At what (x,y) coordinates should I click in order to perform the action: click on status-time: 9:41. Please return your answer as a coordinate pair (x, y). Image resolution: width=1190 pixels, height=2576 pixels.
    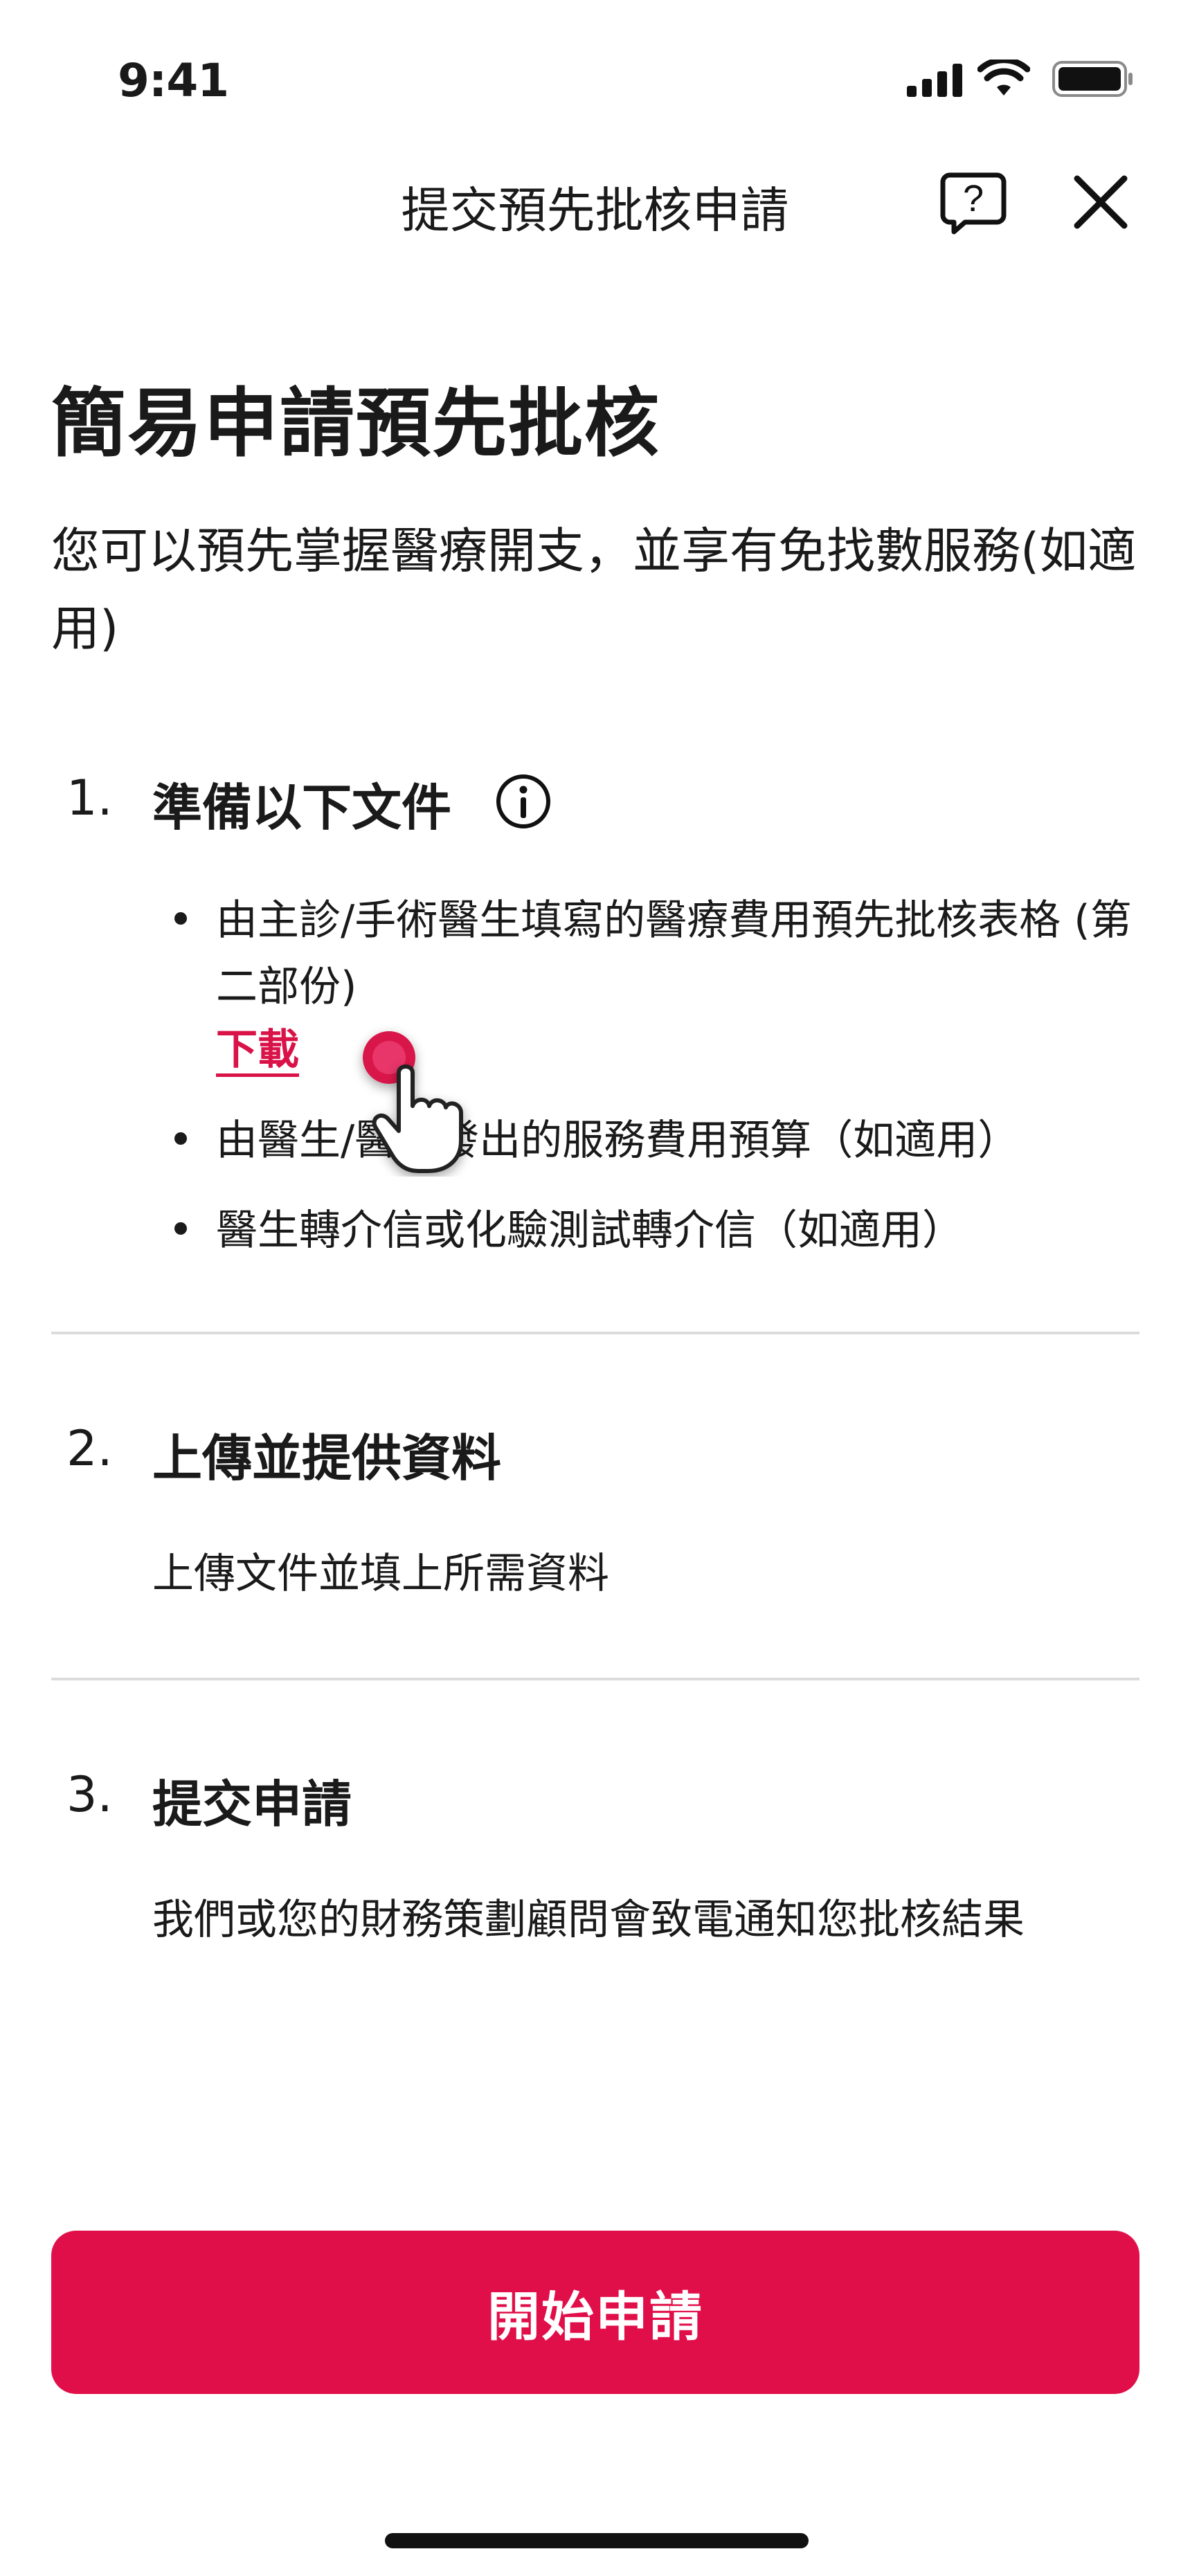
    Looking at the image, I should click on (173, 80).